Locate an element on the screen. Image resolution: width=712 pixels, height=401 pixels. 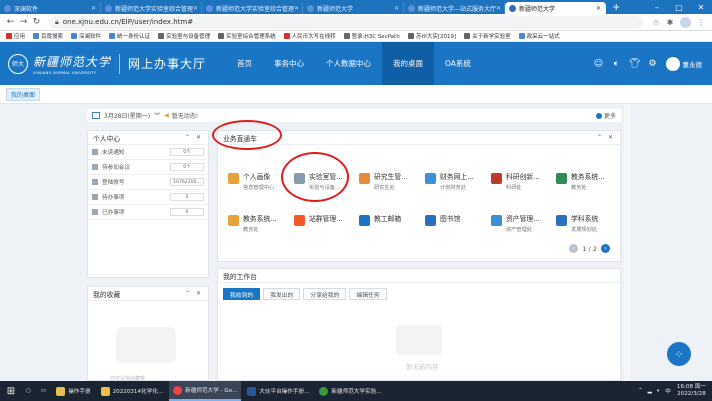
tab-received: 我收到的 is located at coordinates (242, 294).